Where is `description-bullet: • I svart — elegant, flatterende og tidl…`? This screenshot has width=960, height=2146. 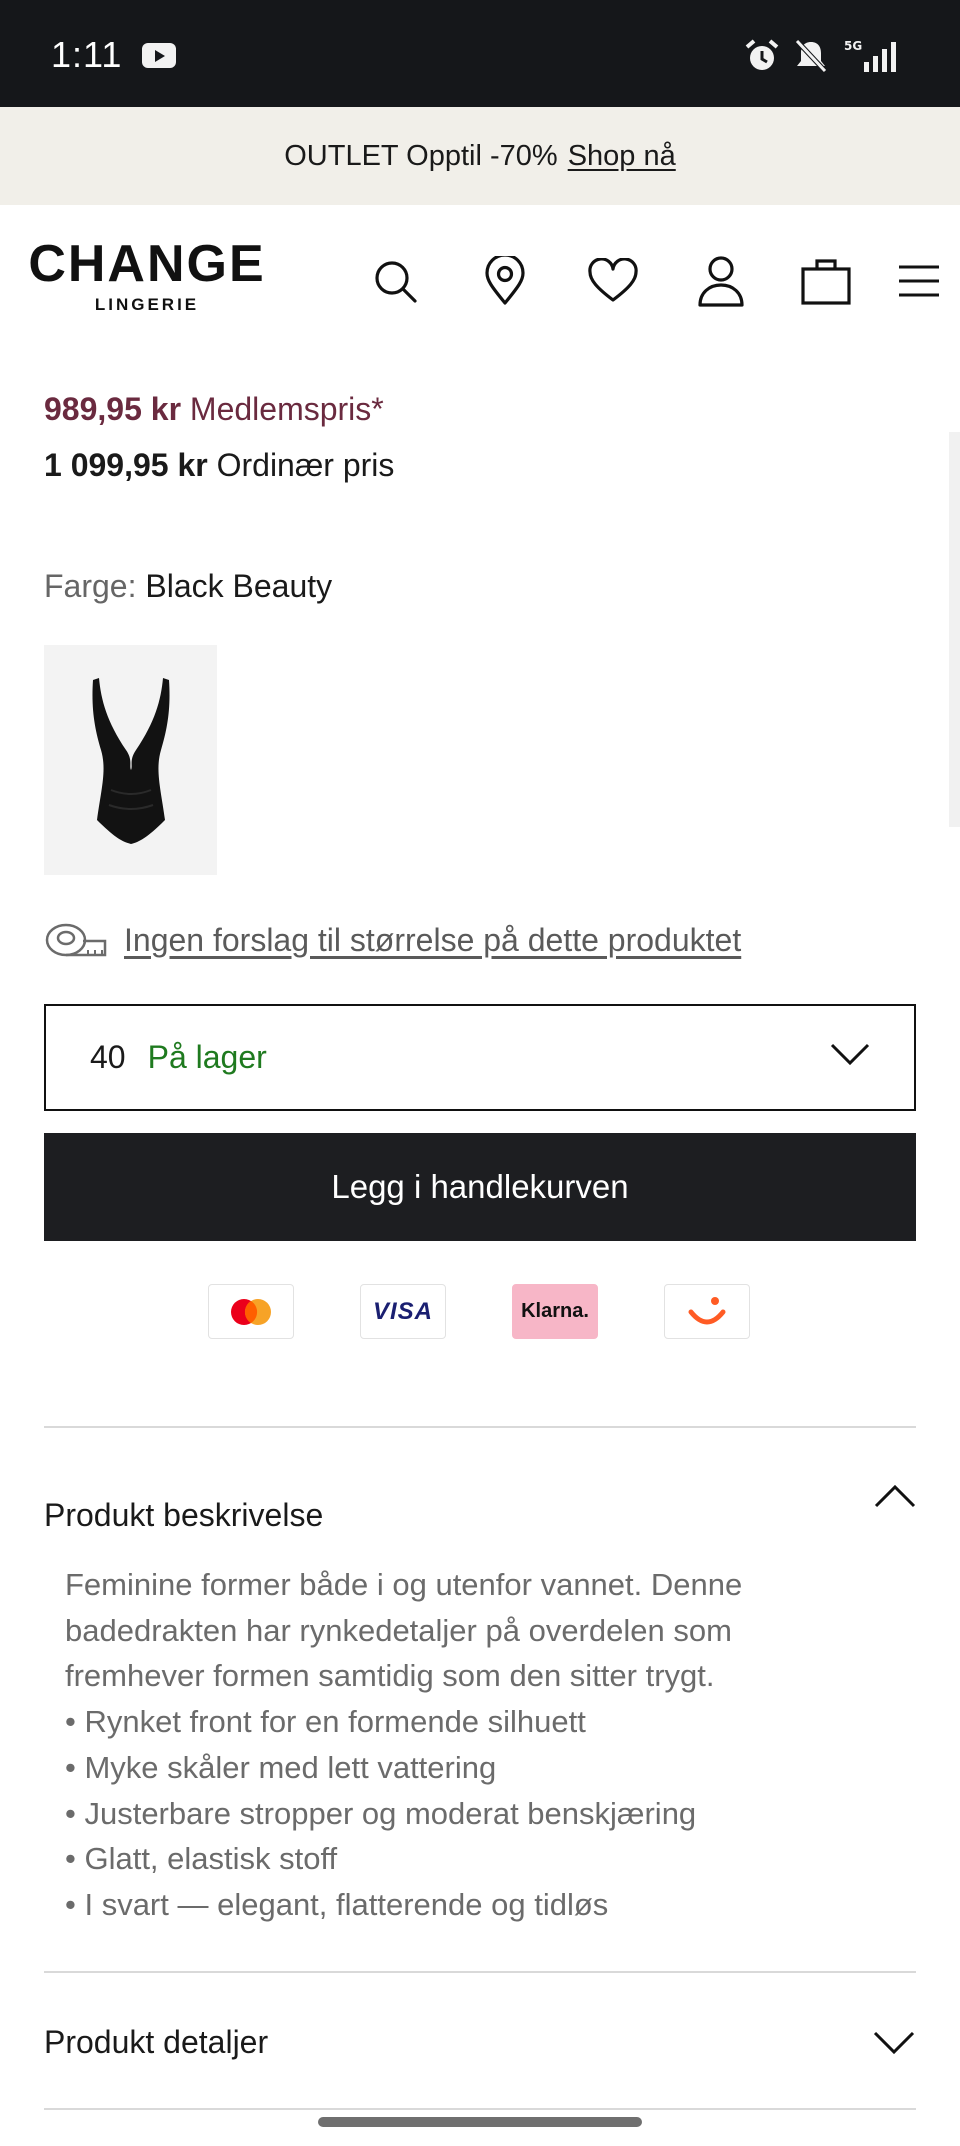
description-bullet: • I svart — elegant, flatterende og tidl… is located at coordinates (337, 1904).